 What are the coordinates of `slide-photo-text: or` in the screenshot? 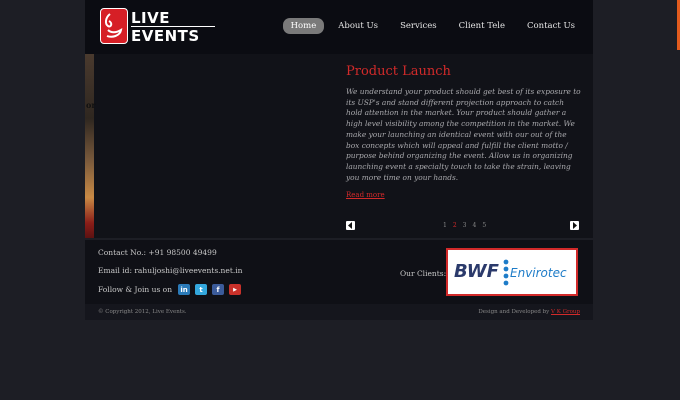 It's located at (91, 105).